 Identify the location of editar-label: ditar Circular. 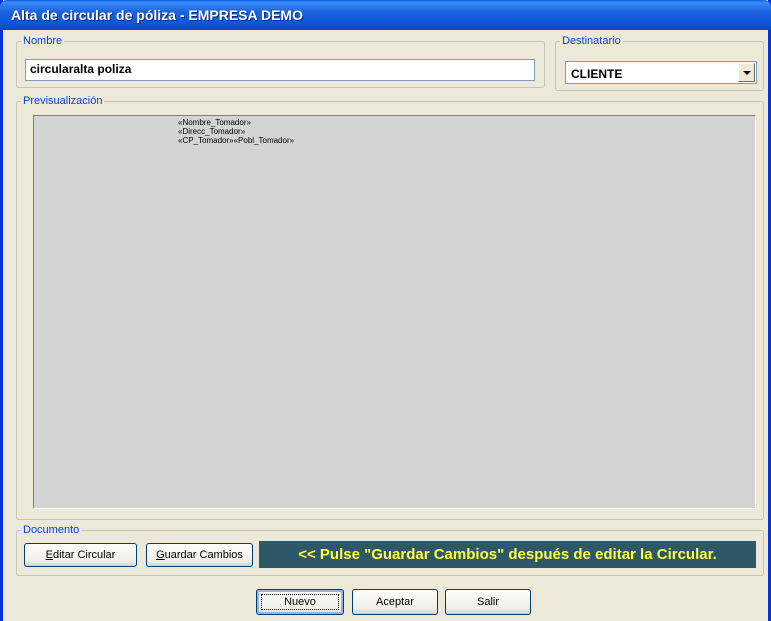
(84, 555).